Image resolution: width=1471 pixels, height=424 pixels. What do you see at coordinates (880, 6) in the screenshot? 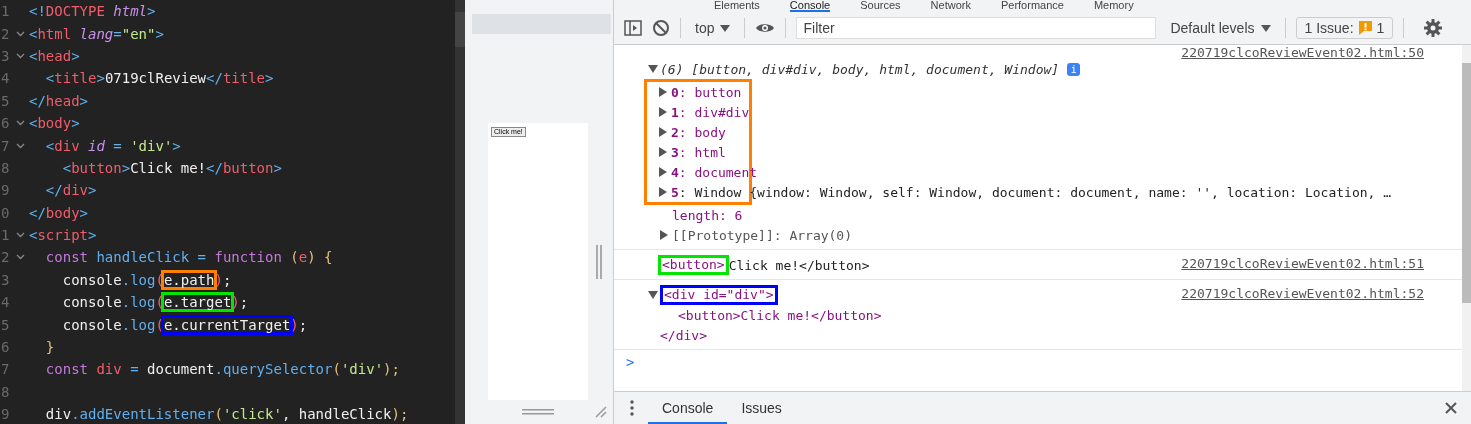
I see `devtools-tab: Sources` at bounding box center [880, 6].